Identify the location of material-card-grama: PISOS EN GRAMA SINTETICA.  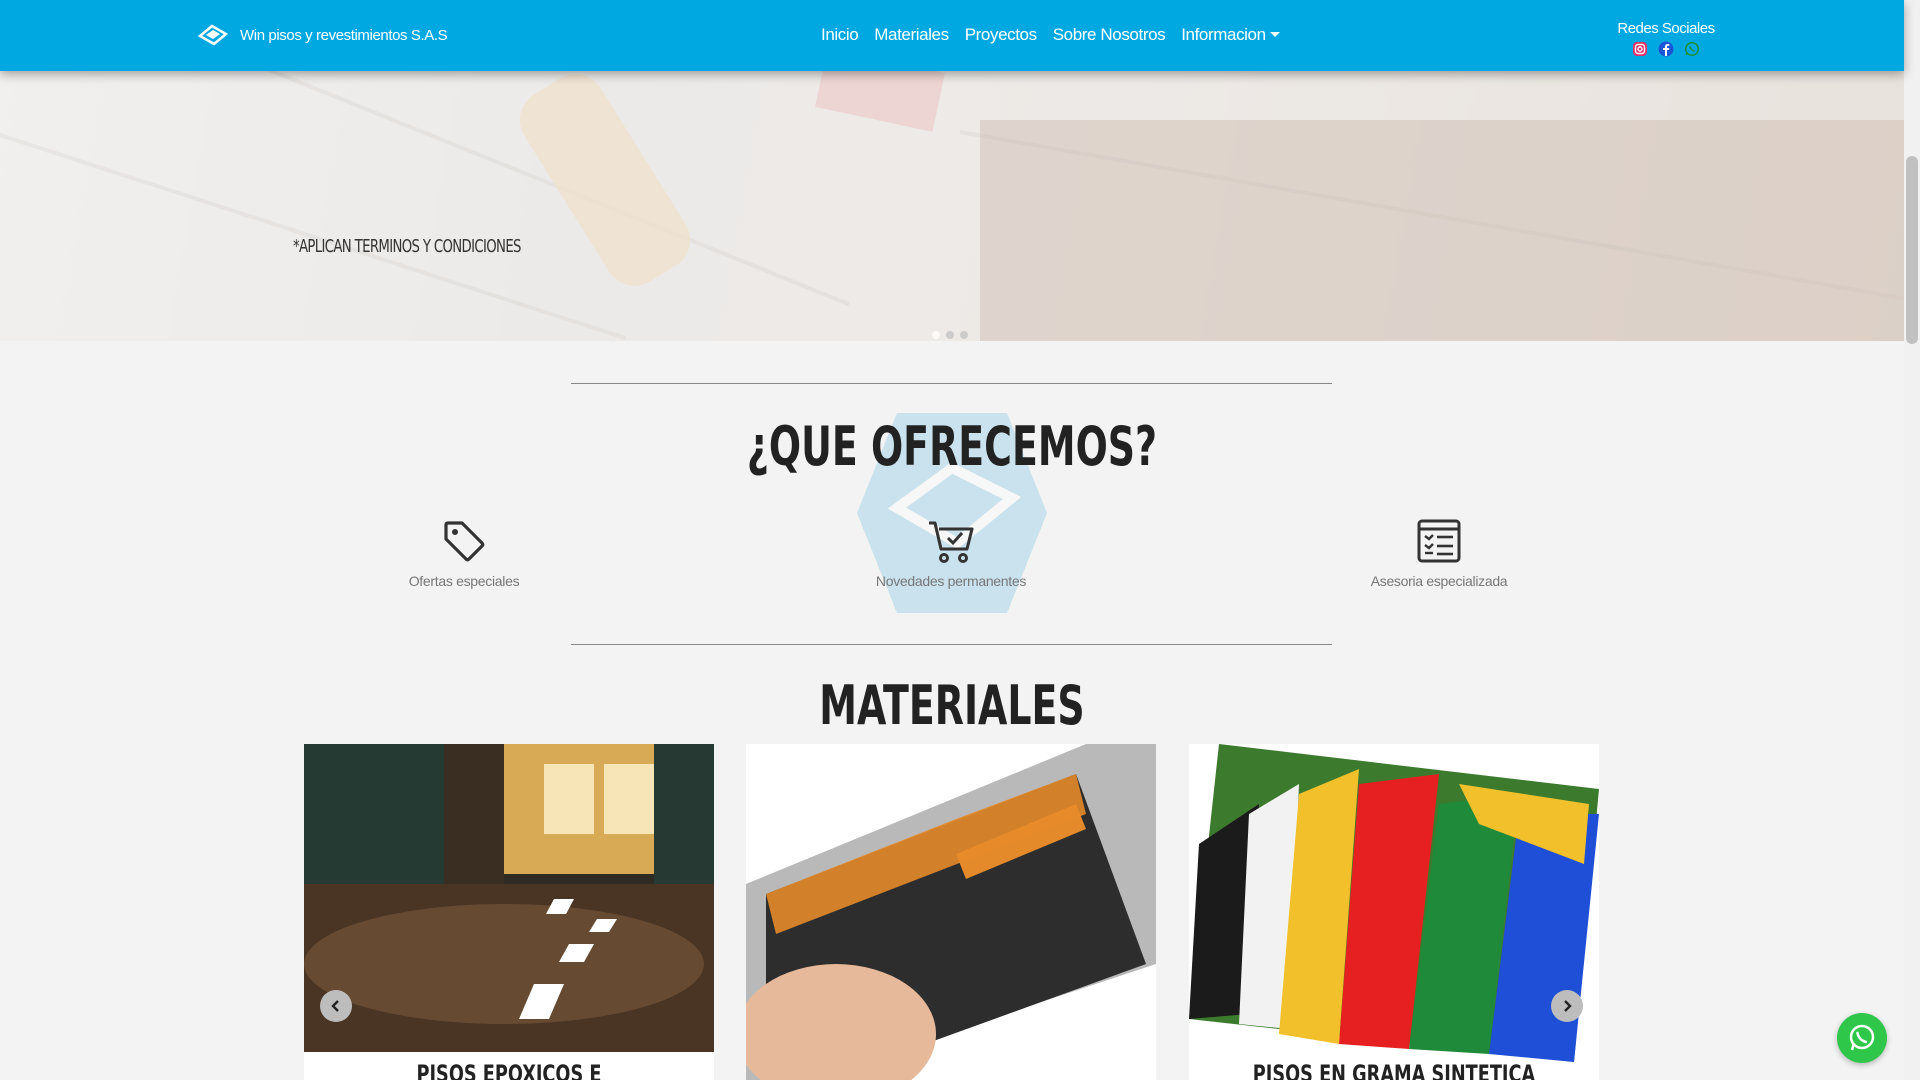
(1394, 912).